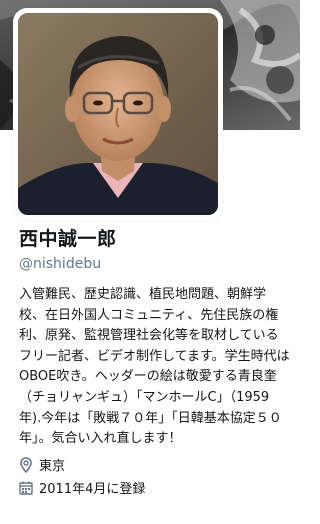 Image resolution: width=320 pixels, height=524 pixels. I want to click on map-pin-icon, so click(26, 464).